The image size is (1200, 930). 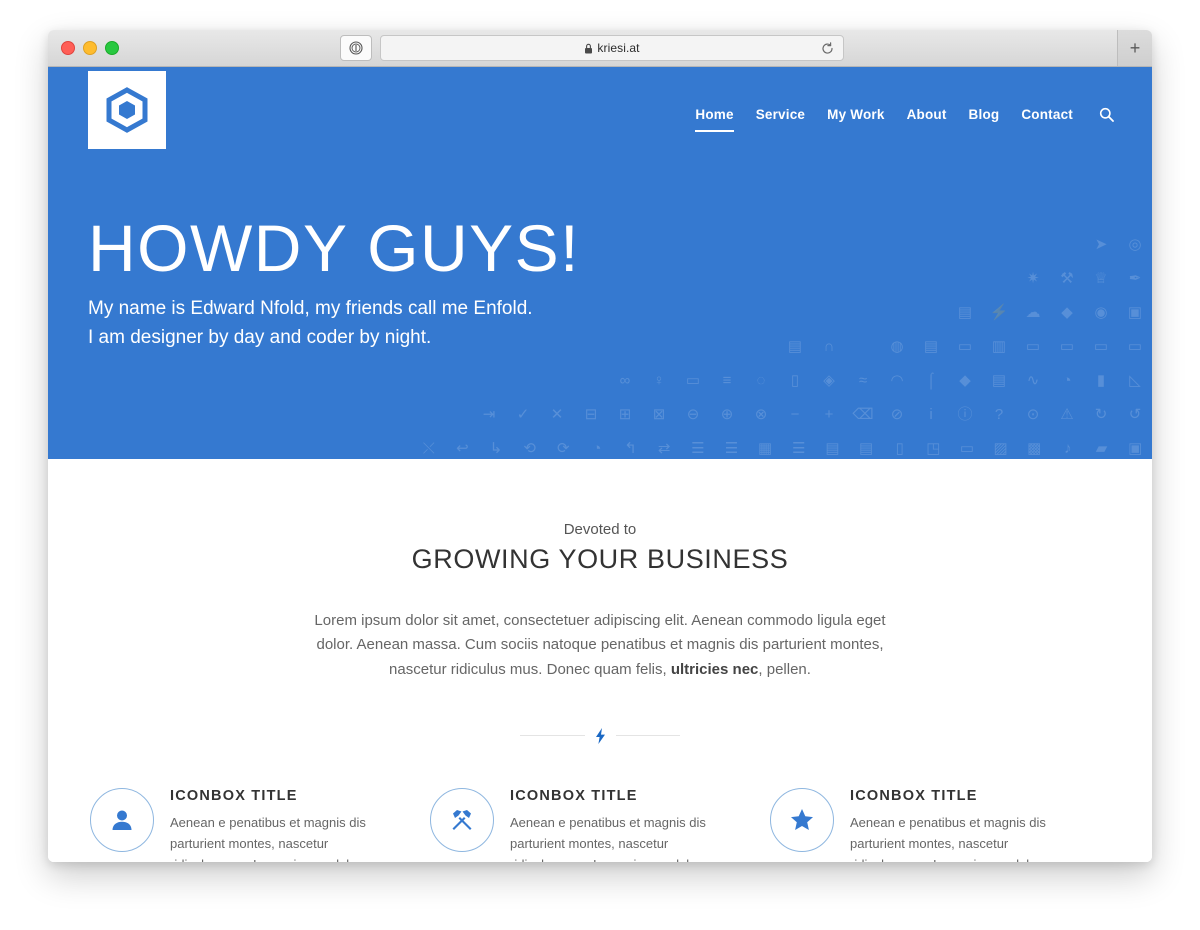 I want to click on document-icon: ▤, so click(x=832, y=448).